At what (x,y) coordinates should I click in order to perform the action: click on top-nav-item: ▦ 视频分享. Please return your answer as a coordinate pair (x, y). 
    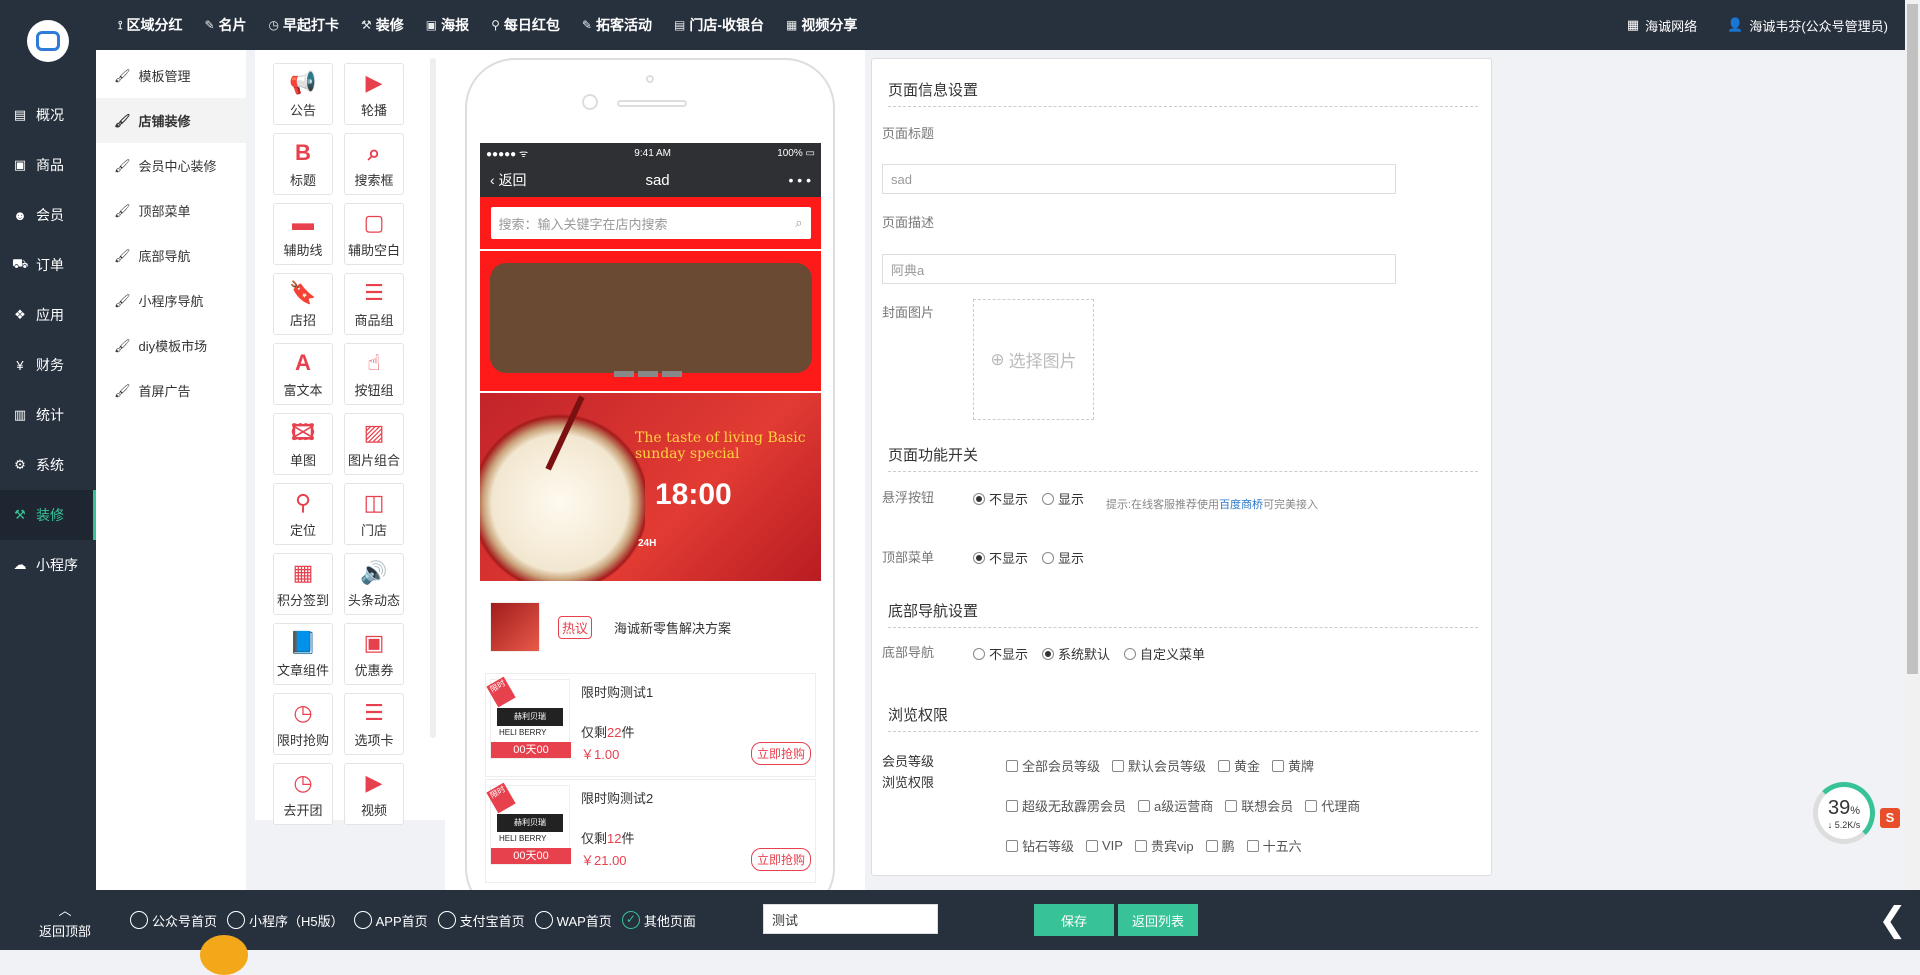
    Looking at the image, I should click on (821, 25).